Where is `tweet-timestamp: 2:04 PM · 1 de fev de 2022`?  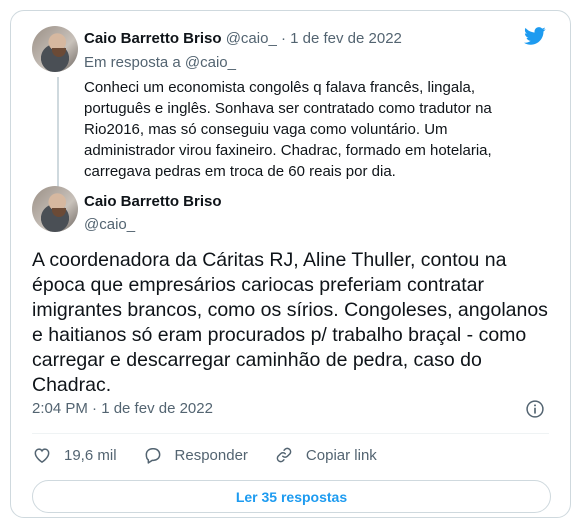 tweet-timestamp: 2:04 PM · 1 de fev de 2022 is located at coordinates (122, 408).